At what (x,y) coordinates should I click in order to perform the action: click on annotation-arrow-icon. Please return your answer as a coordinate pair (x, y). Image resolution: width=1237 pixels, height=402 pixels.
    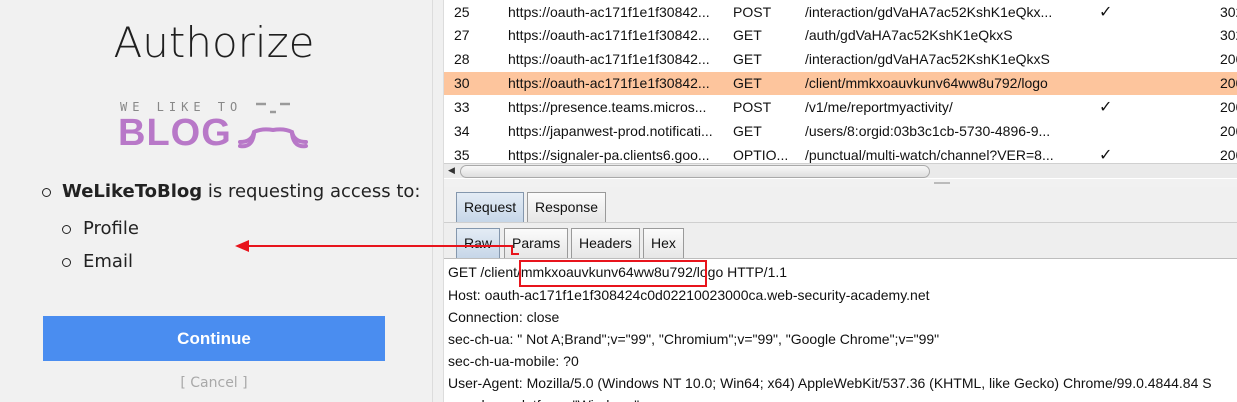
    Looking at the image, I should click on (377, 247).